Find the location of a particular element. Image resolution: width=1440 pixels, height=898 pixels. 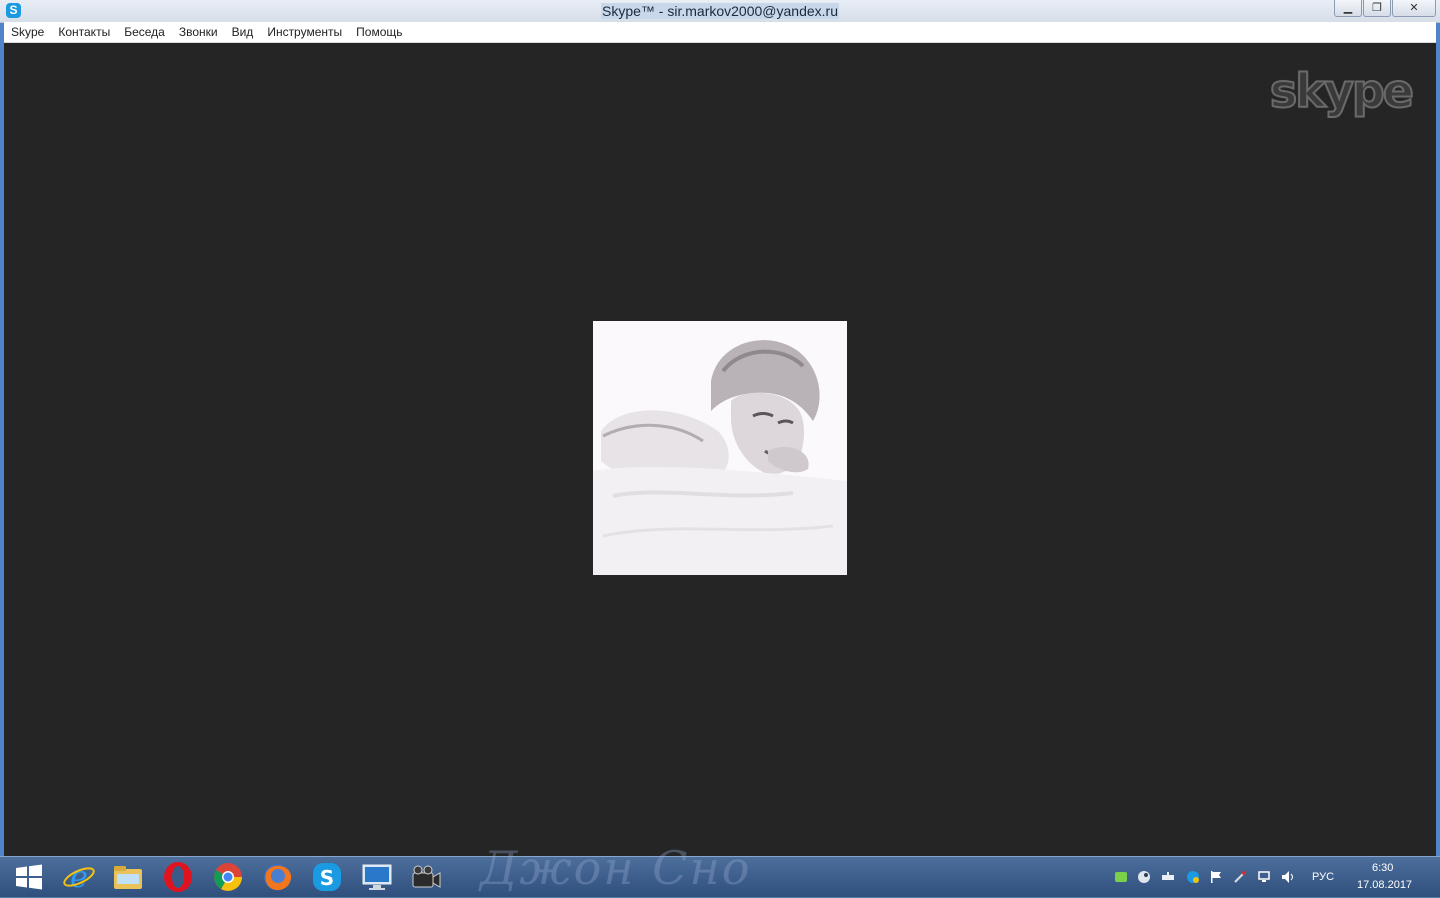

window-title: Skype™ - sir.markov2000@yandex.ru is located at coordinates (720, 11).